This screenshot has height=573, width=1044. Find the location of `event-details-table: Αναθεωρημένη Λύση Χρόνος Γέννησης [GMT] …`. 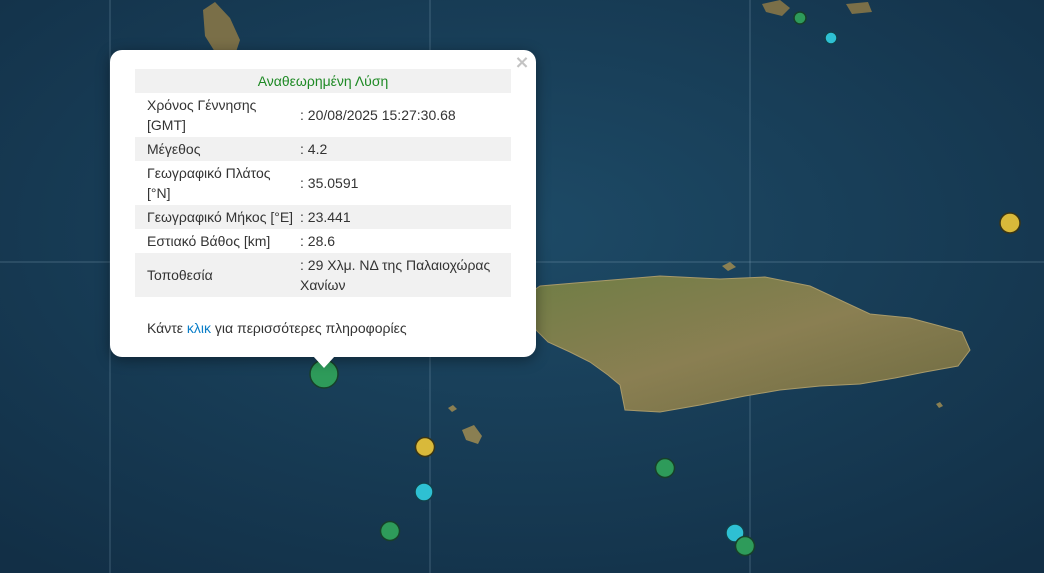

event-details-table: Αναθεωρημένη Λύση Χρόνος Γέννησης [GMT] … is located at coordinates (323, 183).